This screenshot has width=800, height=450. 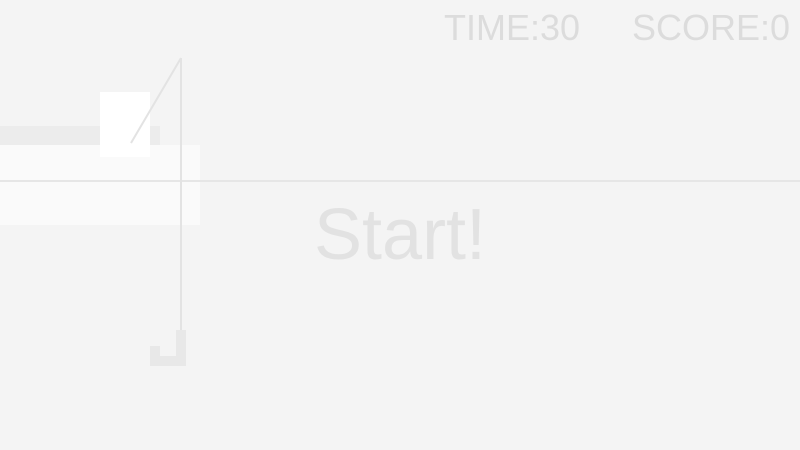 What do you see at coordinates (512, 27) in the screenshot?
I see `time-counter: TIME:30` at bounding box center [512, 27].